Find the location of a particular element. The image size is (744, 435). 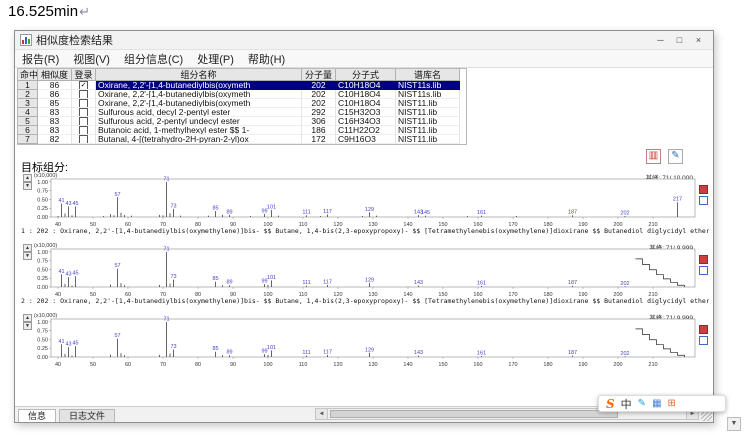

cell-mw: 202 is located at coordinates (319, 103).